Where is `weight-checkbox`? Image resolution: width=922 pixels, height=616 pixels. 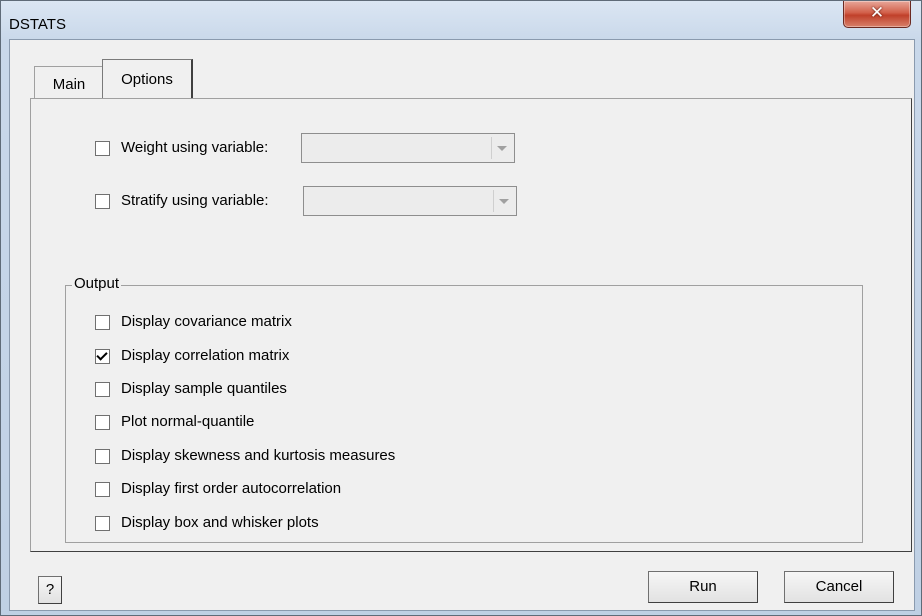 weight-checkbox is located at coordinates (102, 148).